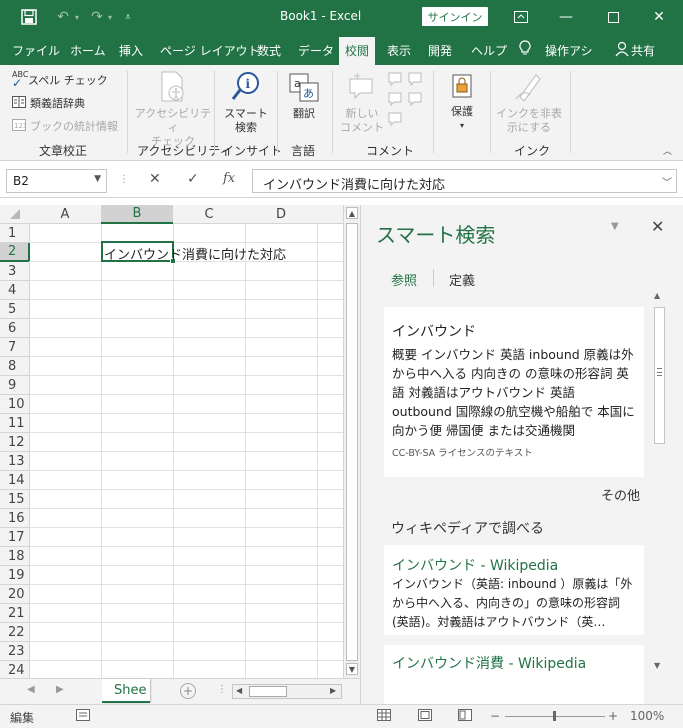 This screenshot has width=683, height=728. What do you see at coordinates (657, 226) in the screenshot?
I see `pane-close-icon: ✕` at bounding box center [657, 226].